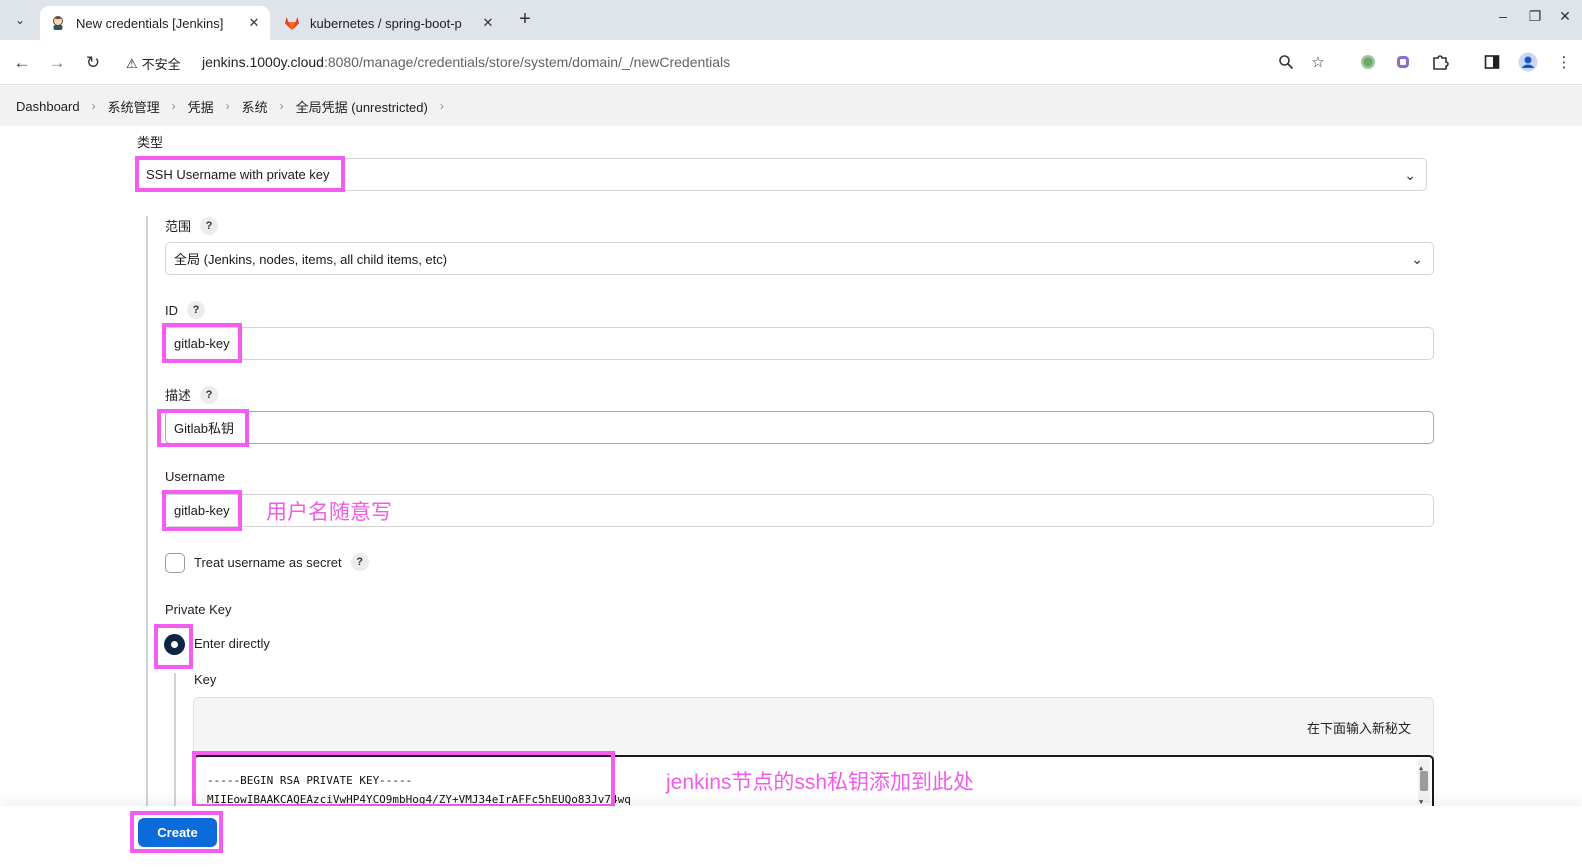 This screenshot has height=867, width=1582. I want to click on private-key-label: Private Key, so click(198, 609).